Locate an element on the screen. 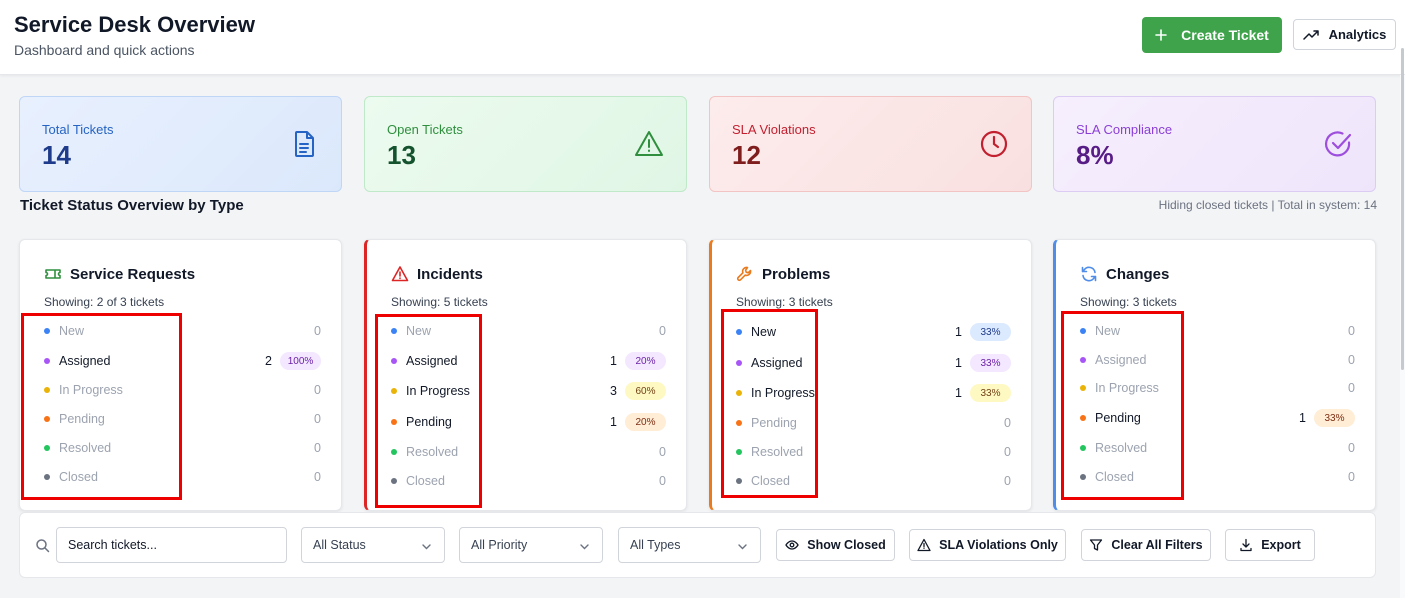 This screenshot has height=598, width=1405. stat-value: 14 is located at coordinates (56, 155).